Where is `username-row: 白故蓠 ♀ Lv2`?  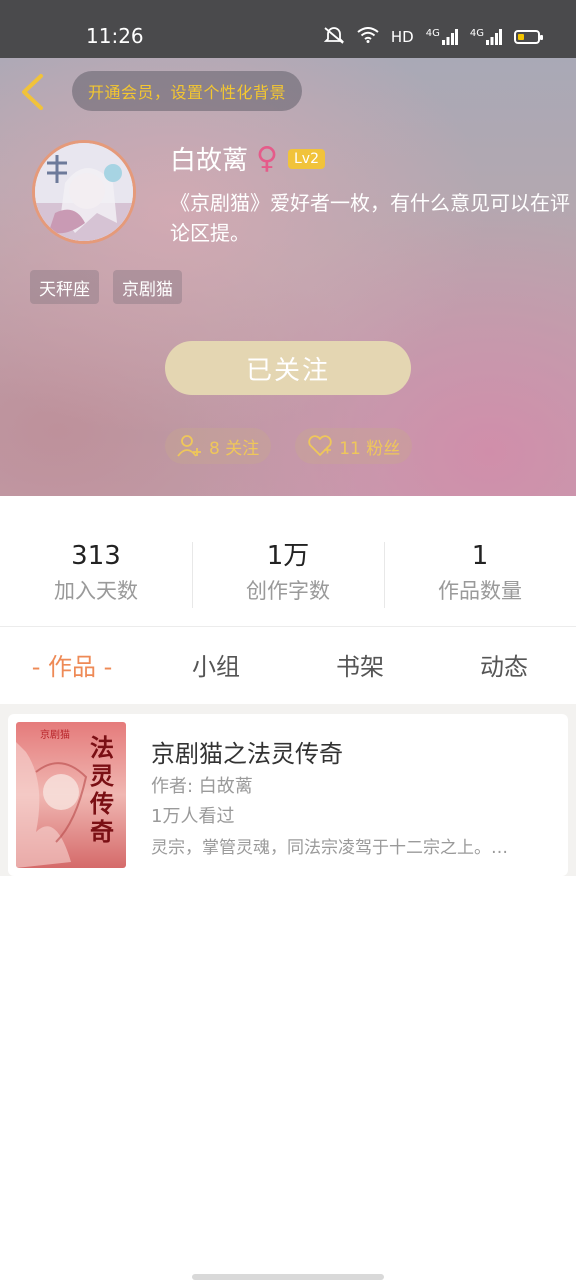
username-row: 白故蓠 ♀ Lv2 is located at coordinates (247, 158).